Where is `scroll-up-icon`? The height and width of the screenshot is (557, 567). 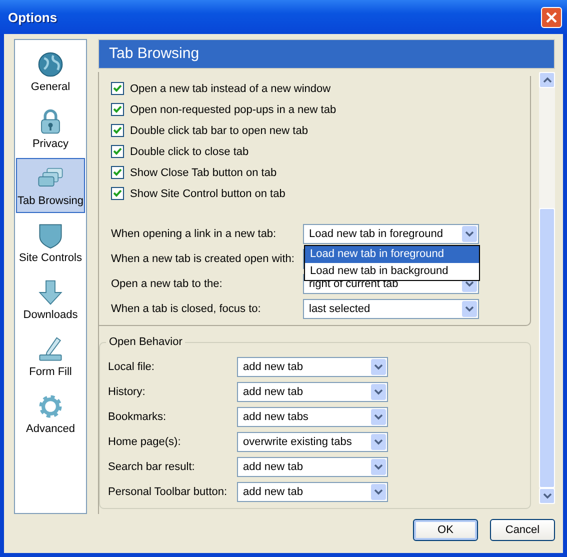 scroll-up-icon is located at coordinates (547, 80).